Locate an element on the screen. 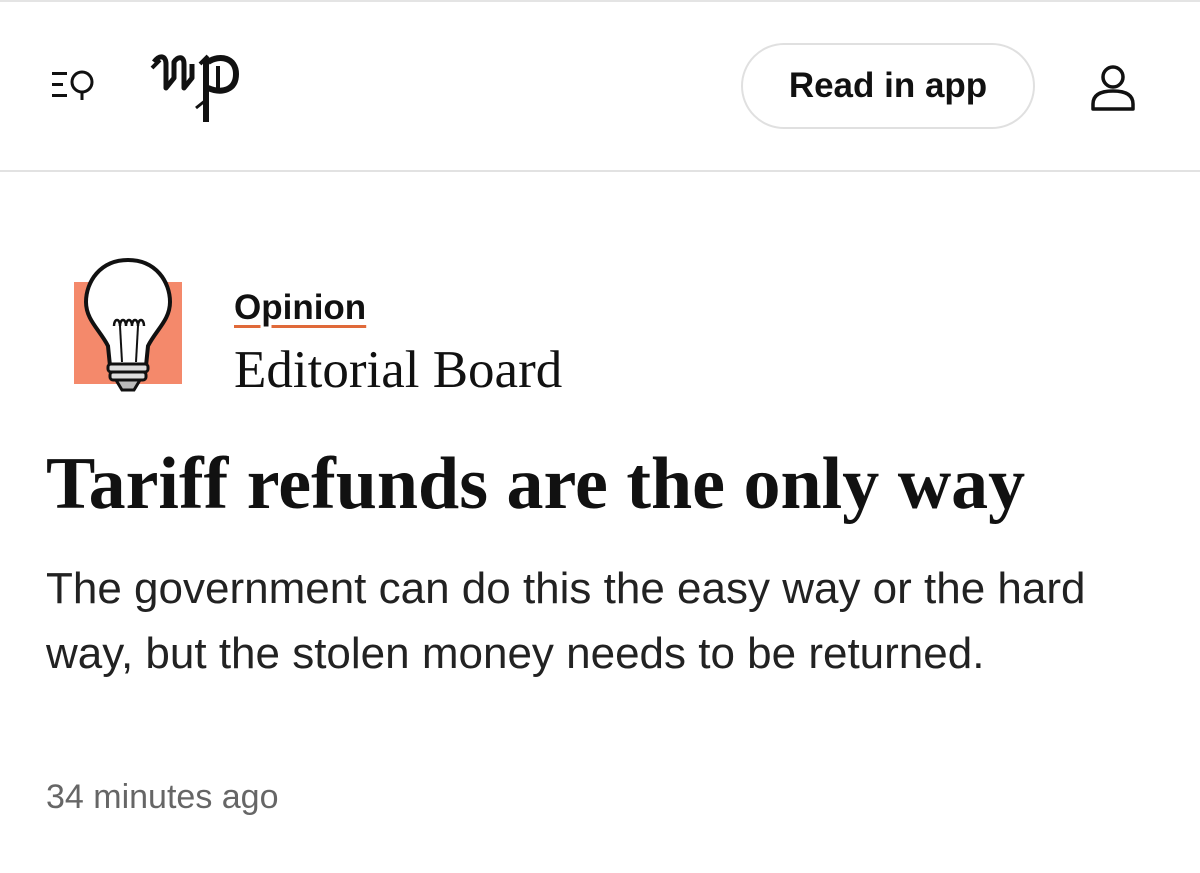  wp-logo-icon is located at coordinates (195, 88).